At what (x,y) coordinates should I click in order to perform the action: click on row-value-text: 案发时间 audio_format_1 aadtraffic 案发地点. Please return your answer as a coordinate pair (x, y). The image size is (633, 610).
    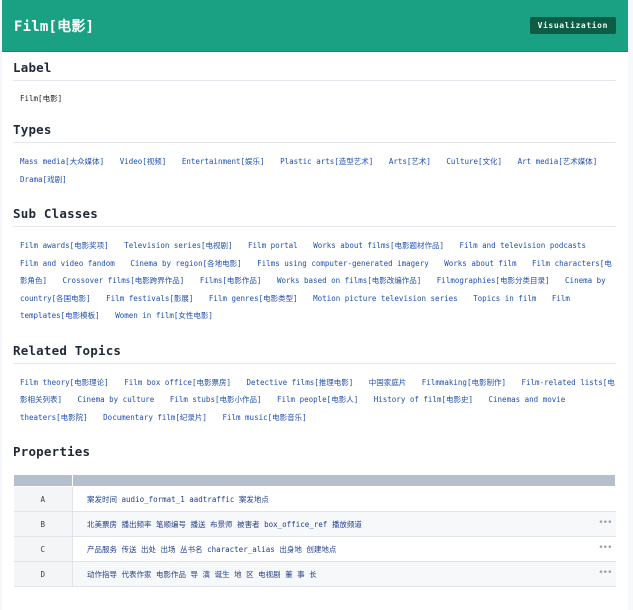
    Looking at the image, I should click on (178, 499).